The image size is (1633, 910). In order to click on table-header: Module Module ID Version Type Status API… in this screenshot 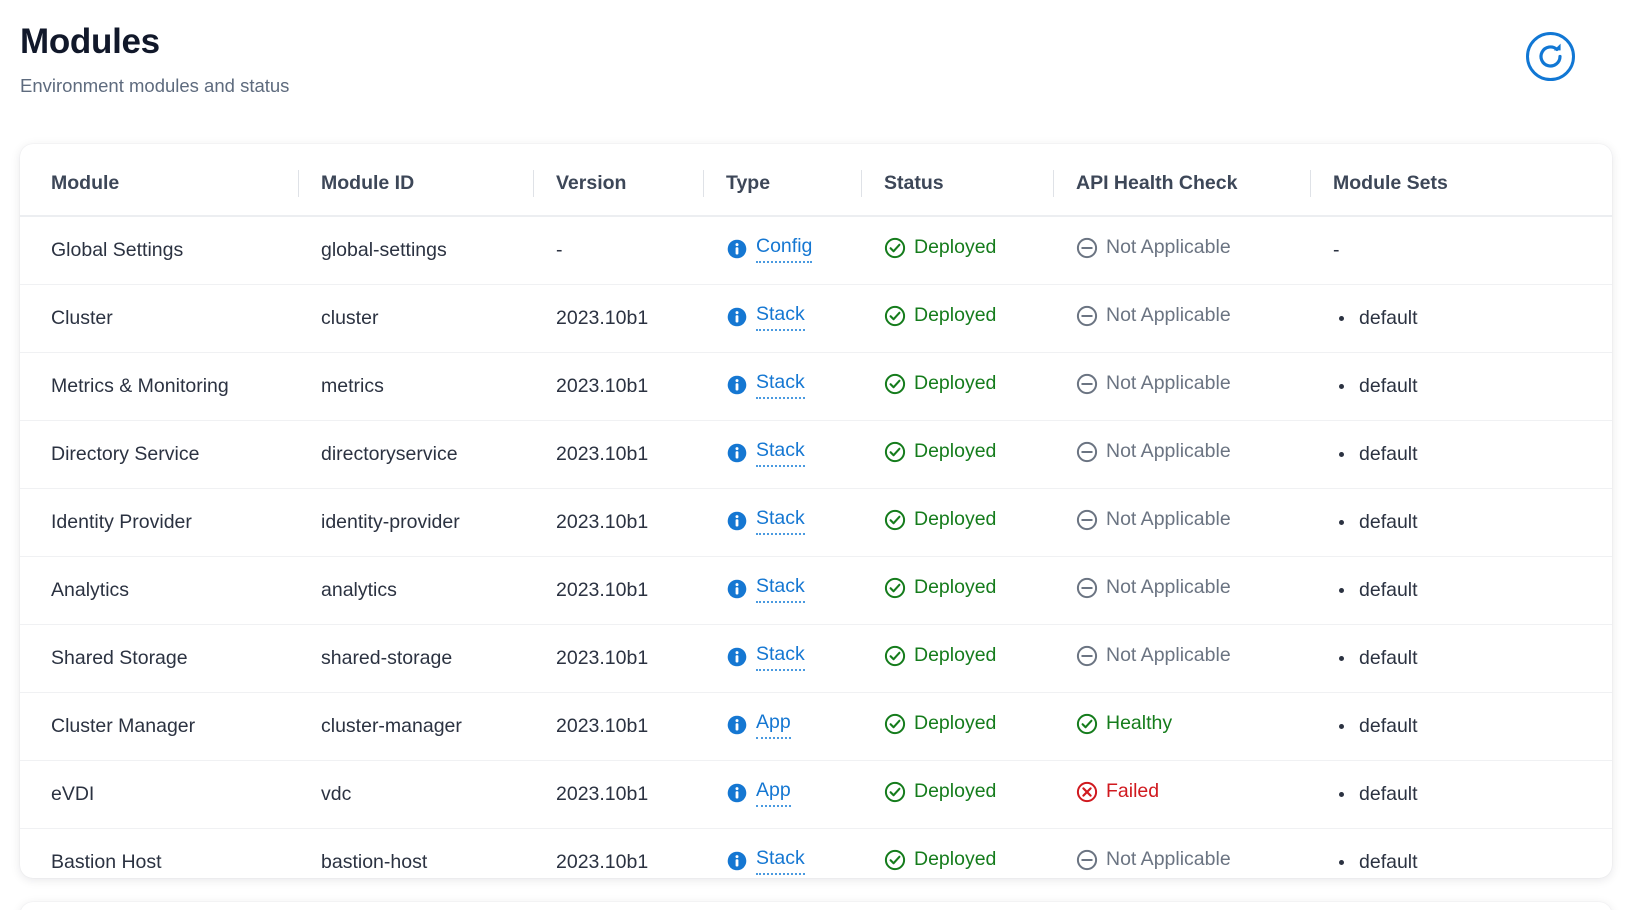, I will do `click(816, 180)`.